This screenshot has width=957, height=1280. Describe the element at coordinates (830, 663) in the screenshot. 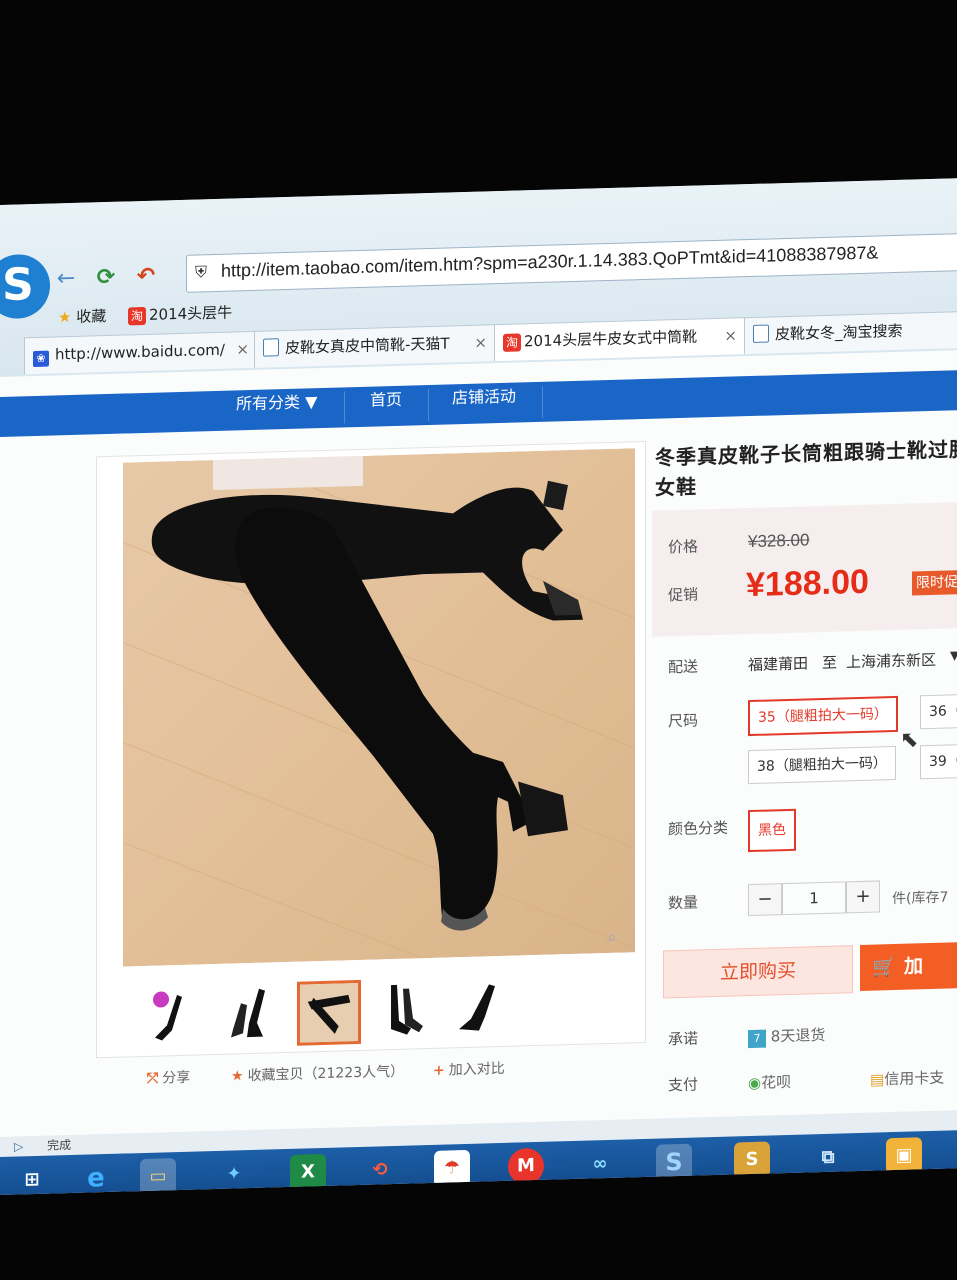

I see `delivery-to-word: 至` at that location.